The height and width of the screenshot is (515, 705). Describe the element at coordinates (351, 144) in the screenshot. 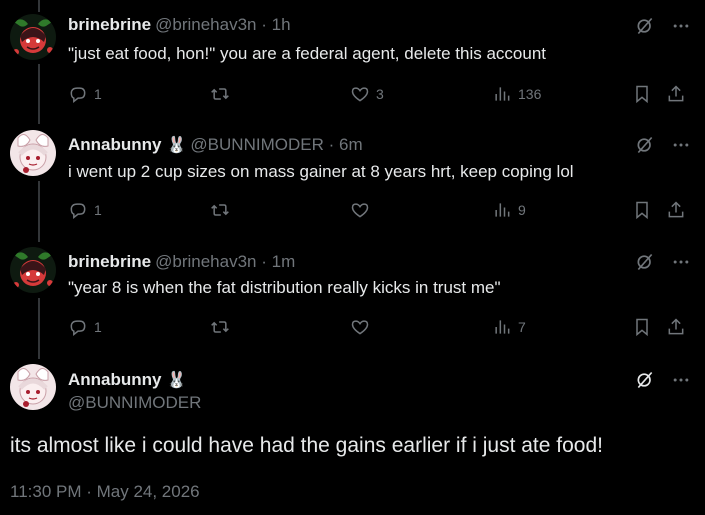

I see `tweet-time: 6m` at that location.